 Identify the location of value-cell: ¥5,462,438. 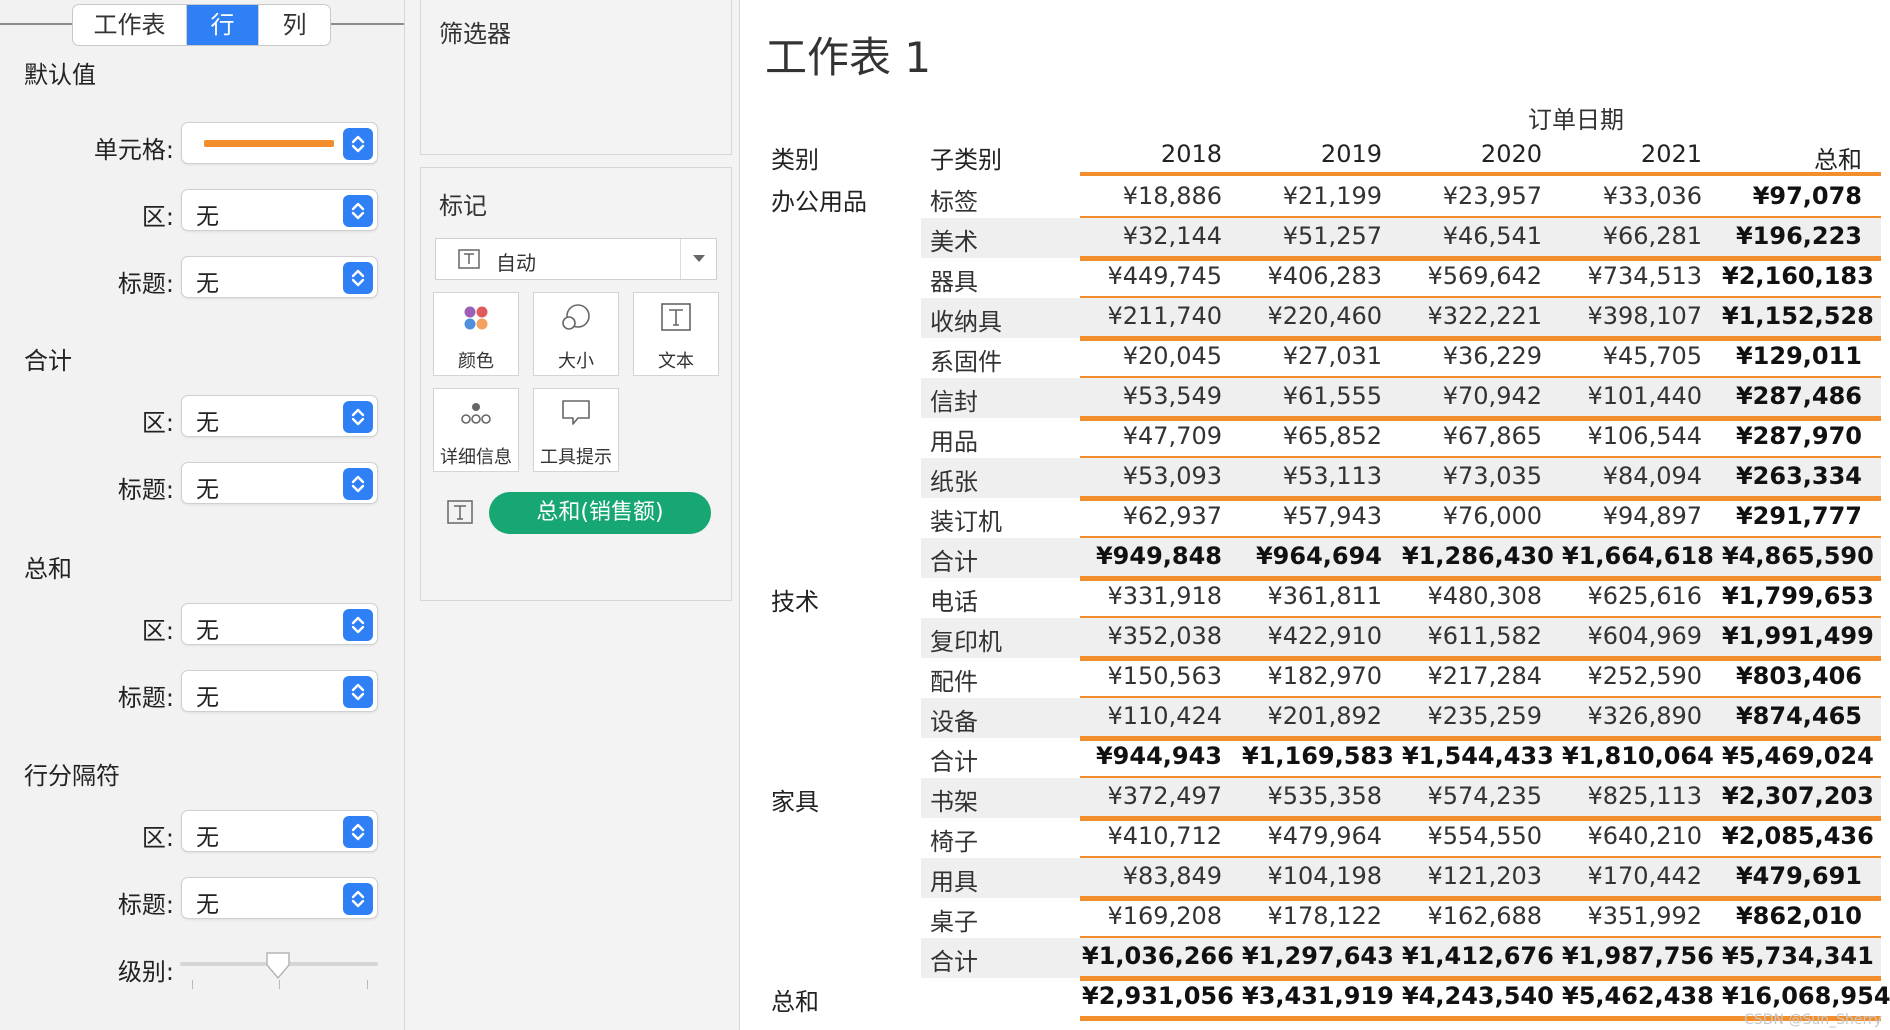
(1638, 996).